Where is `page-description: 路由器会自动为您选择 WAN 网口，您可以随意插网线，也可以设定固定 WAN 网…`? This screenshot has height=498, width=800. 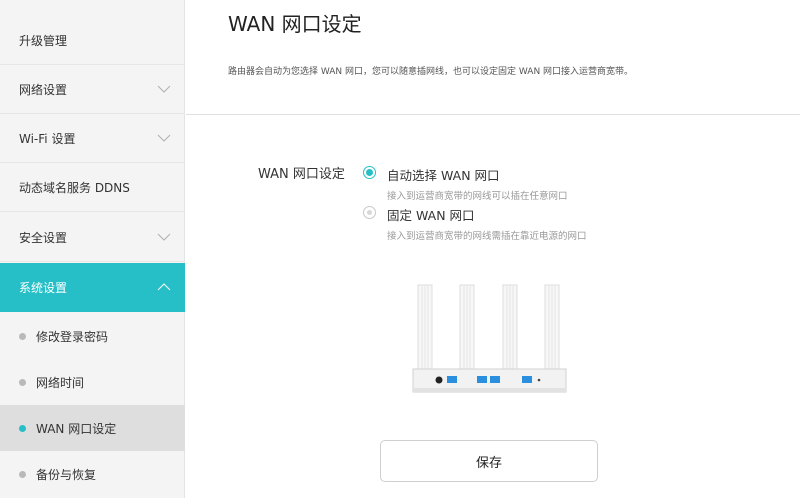
page-description: 路由器会自动为您选择 WAN 网口，您可以随意插网线，也可以设定固定 WAN 网… is located at coordinates (431, 72).